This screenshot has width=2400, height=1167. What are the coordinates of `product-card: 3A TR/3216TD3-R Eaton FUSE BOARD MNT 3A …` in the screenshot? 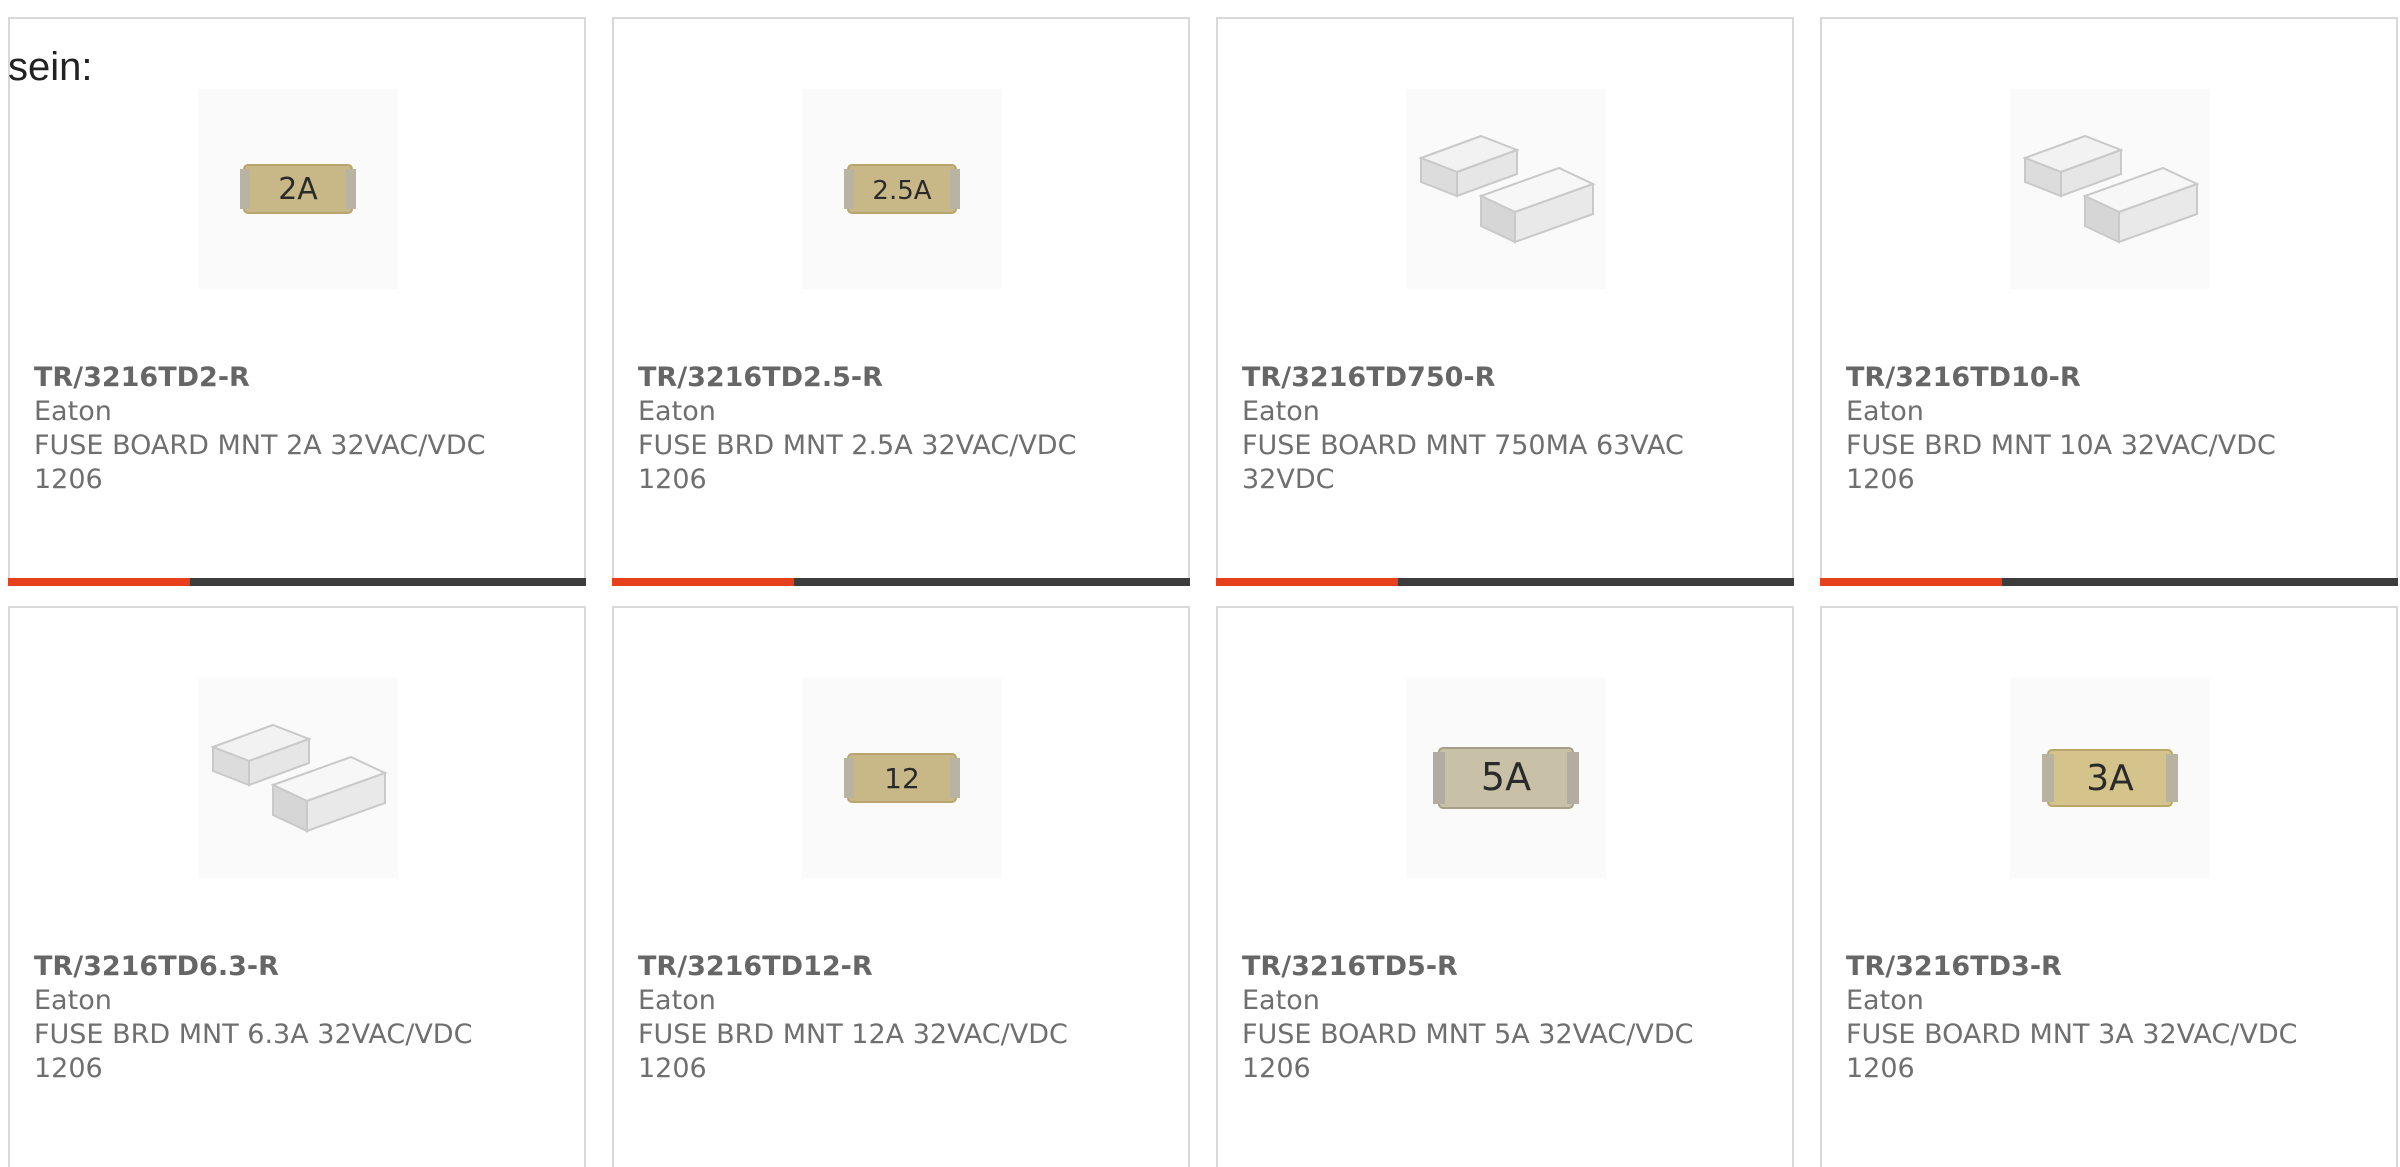 It's located at (2109, 886).